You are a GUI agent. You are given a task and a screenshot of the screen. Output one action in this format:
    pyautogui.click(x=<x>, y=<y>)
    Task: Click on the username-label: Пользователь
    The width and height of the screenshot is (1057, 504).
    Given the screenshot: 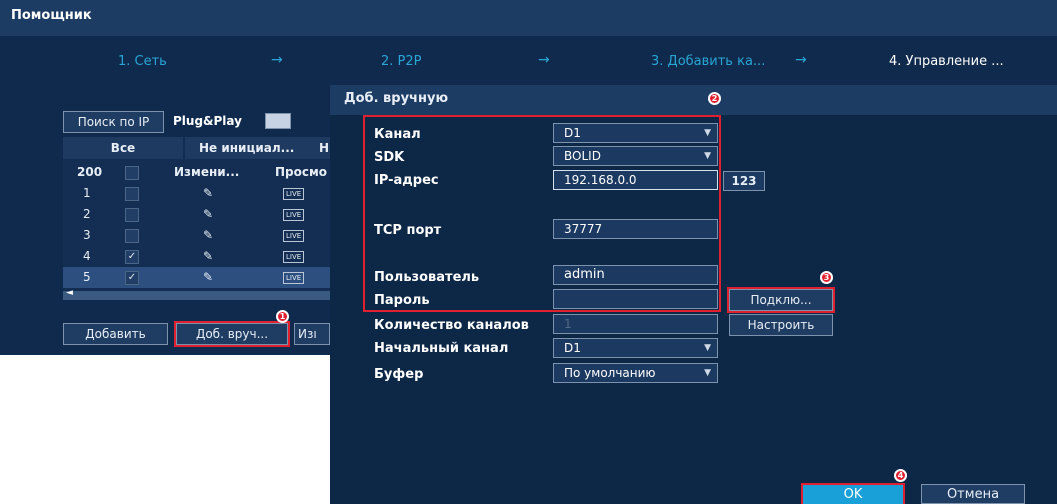 What is the action you would take?
    pyautogui.click(x=427, y=277)
    